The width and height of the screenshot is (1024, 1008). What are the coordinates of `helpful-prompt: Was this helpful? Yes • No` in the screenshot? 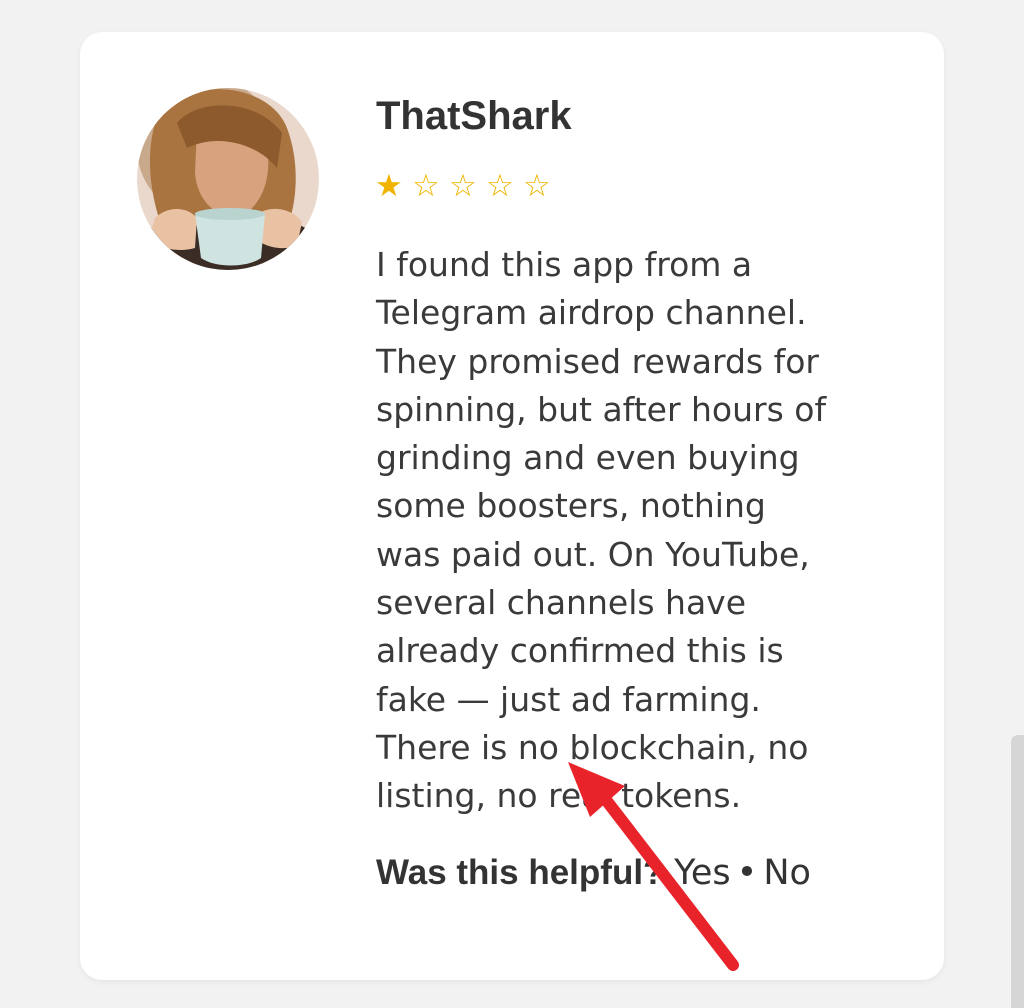 It's located at (593, 873).